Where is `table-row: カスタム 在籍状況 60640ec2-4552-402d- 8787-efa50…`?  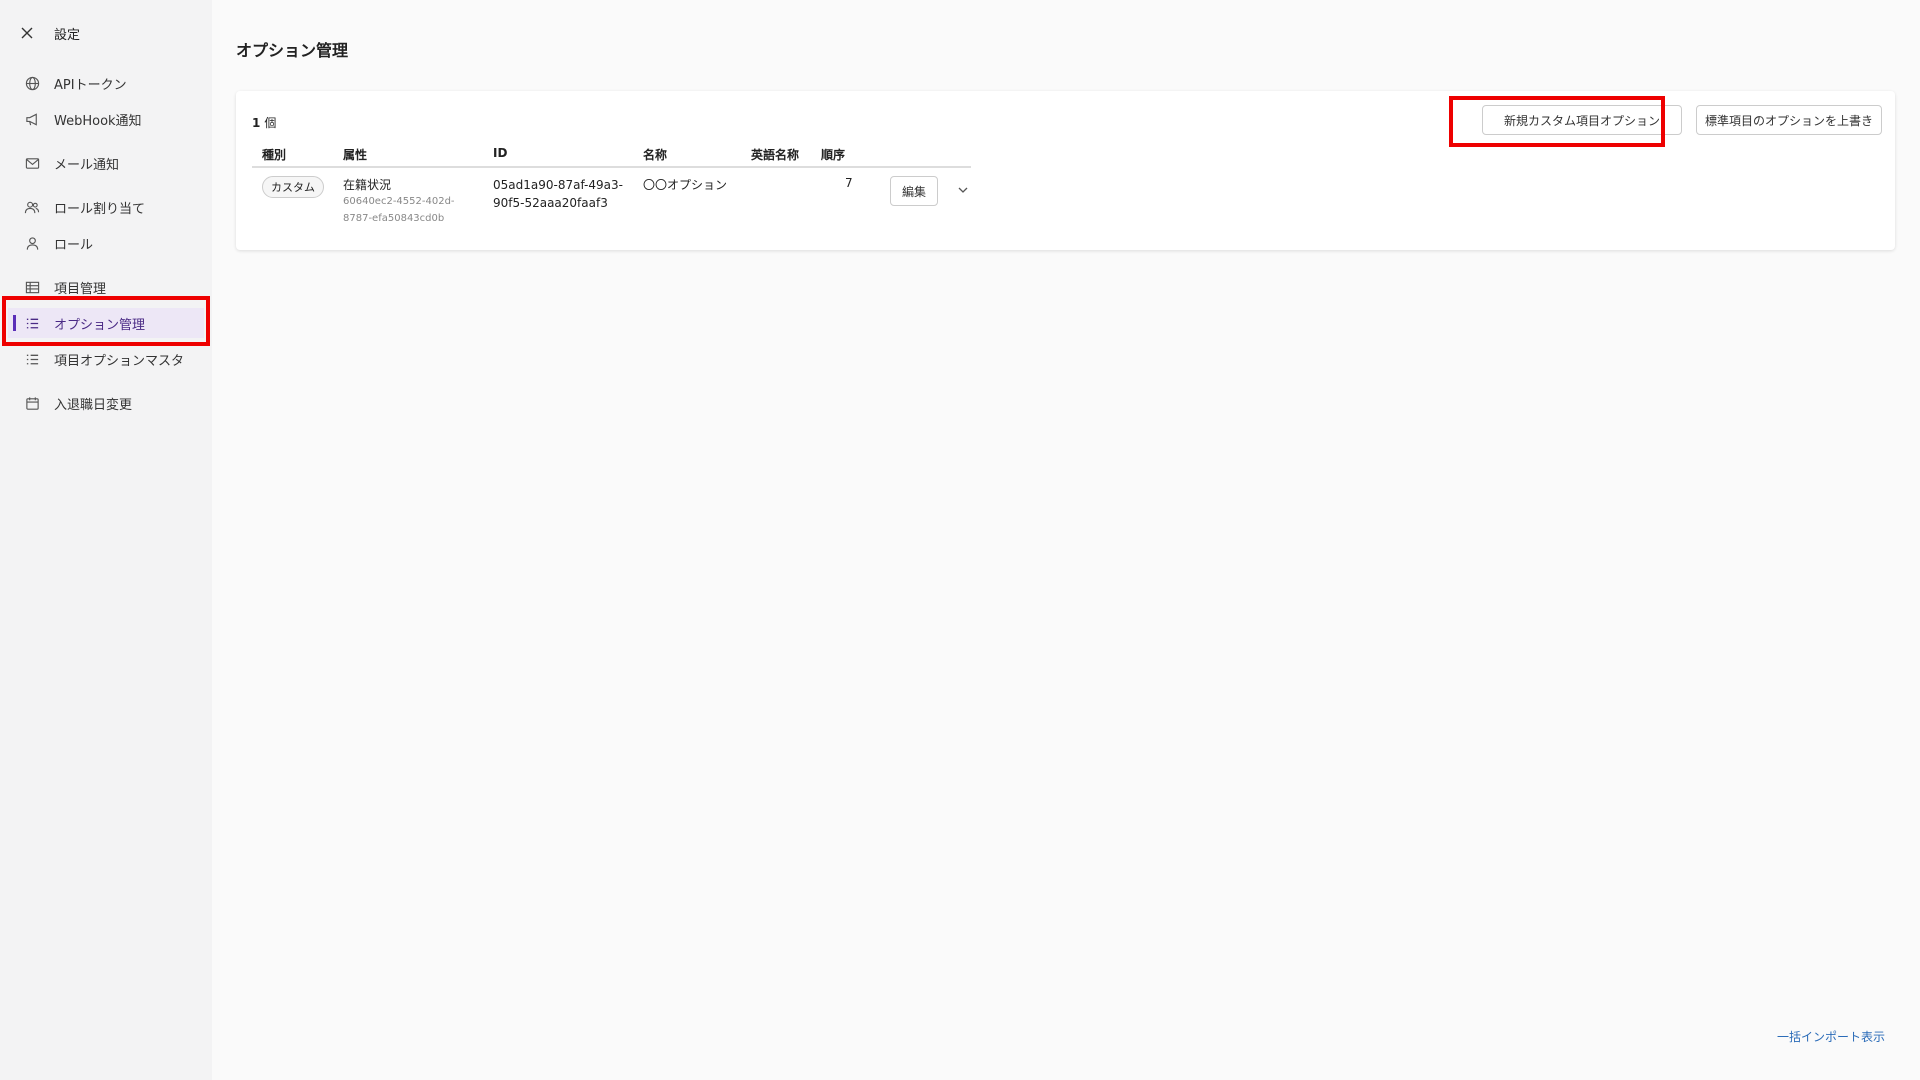 table-row: カスタム 在籍状況 60640ec2-4552-402d- 8787-efa50… is located at coordinates (611, 201).